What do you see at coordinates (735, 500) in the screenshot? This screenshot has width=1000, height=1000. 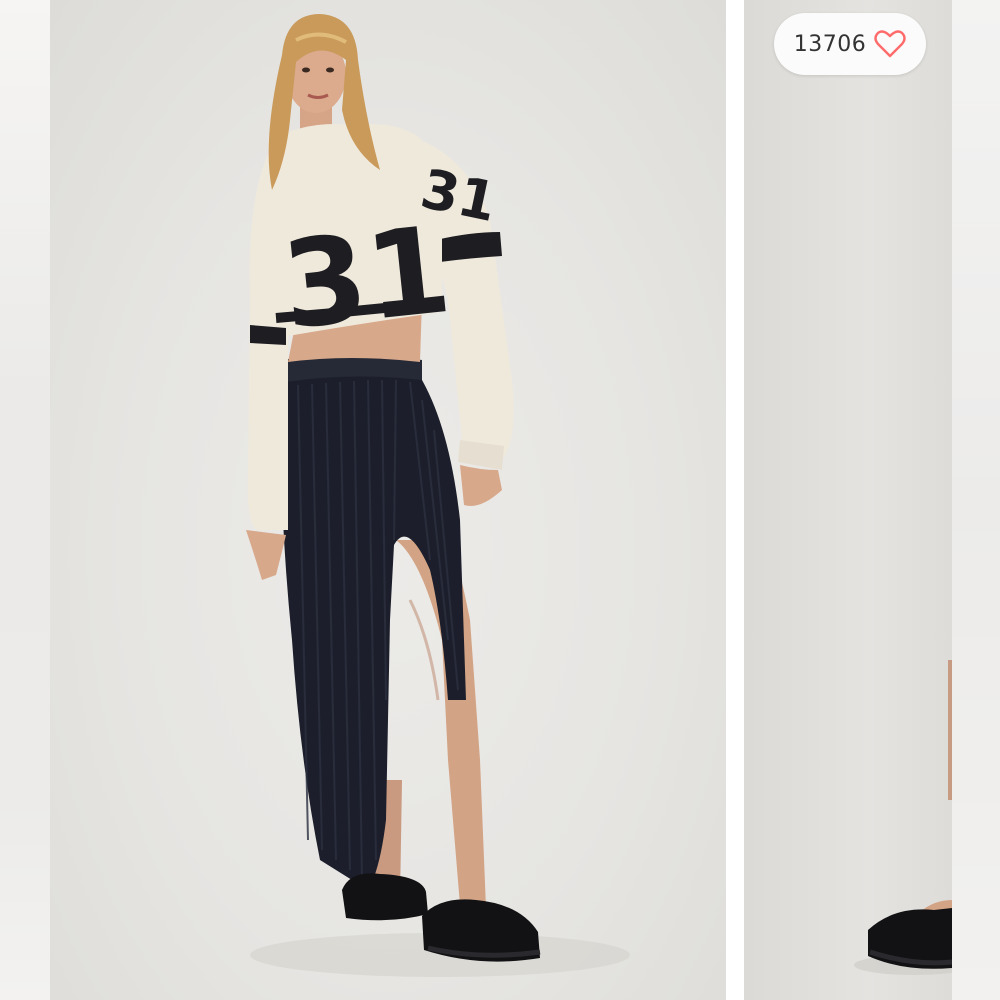 I see `gallery-divider` at bounding box center [735, 500].